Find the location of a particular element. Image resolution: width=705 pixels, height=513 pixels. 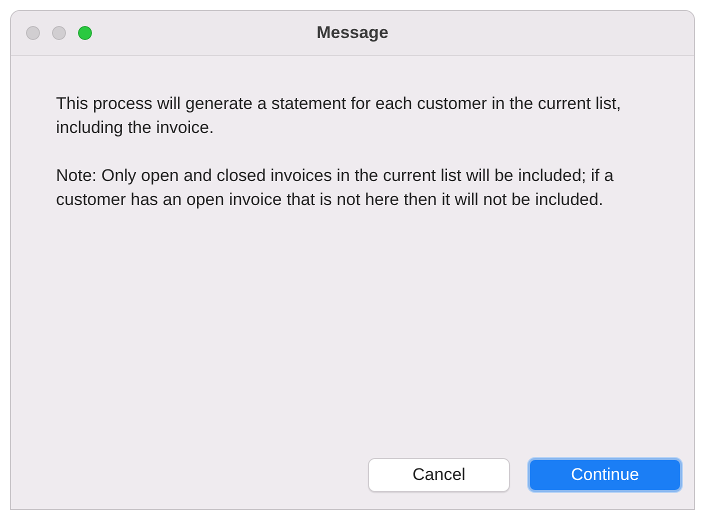

cancel-button: Cancel is located at coordinates (439, 475).